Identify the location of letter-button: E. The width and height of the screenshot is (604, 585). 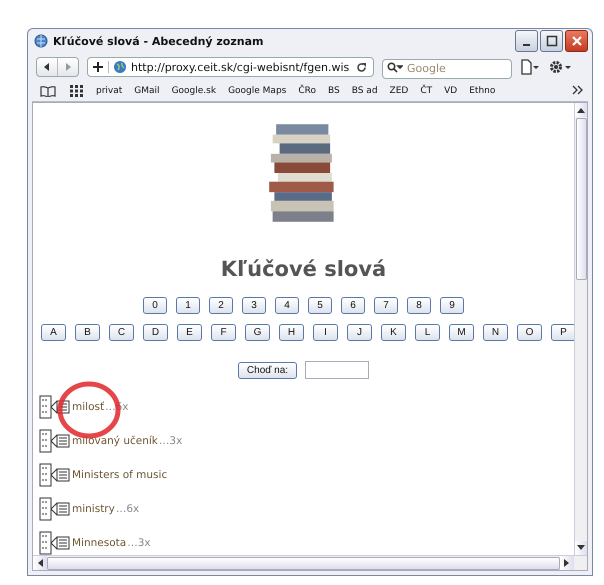
(189, 332).